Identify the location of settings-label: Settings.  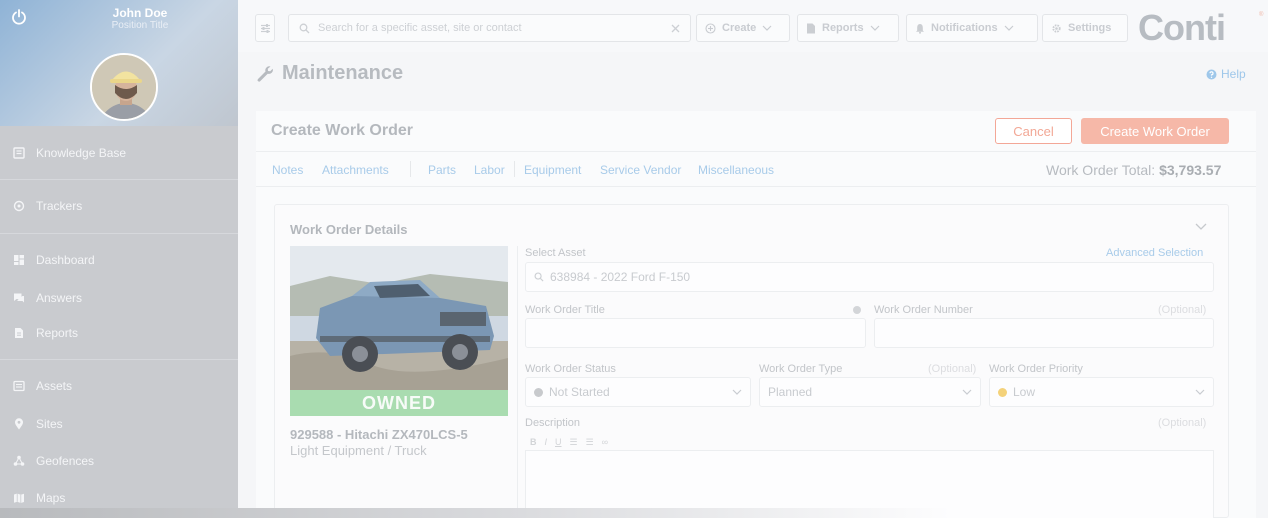
(1090, 28).